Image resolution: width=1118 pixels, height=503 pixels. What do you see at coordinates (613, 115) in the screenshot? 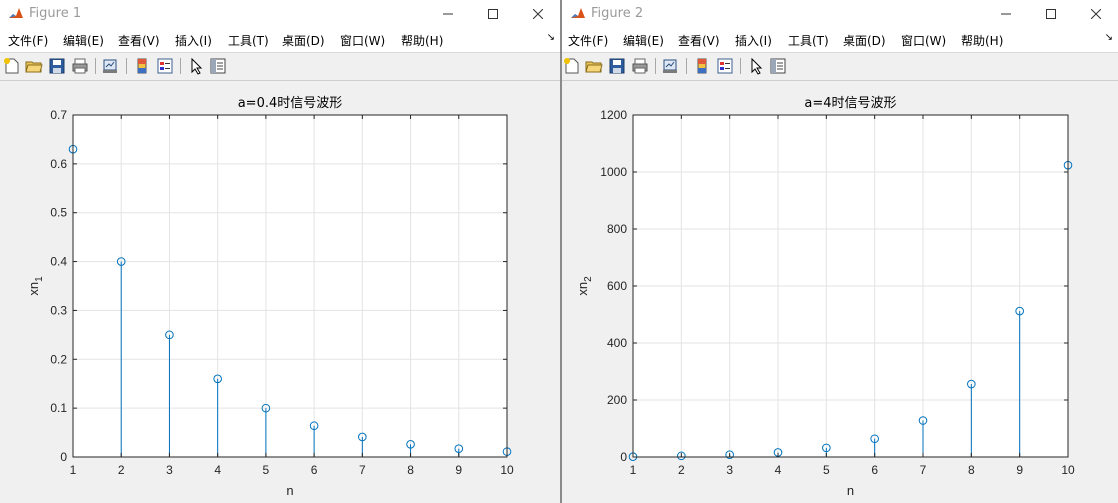
I see `y-tick-label: 1200` at bounding box center [613, 115].